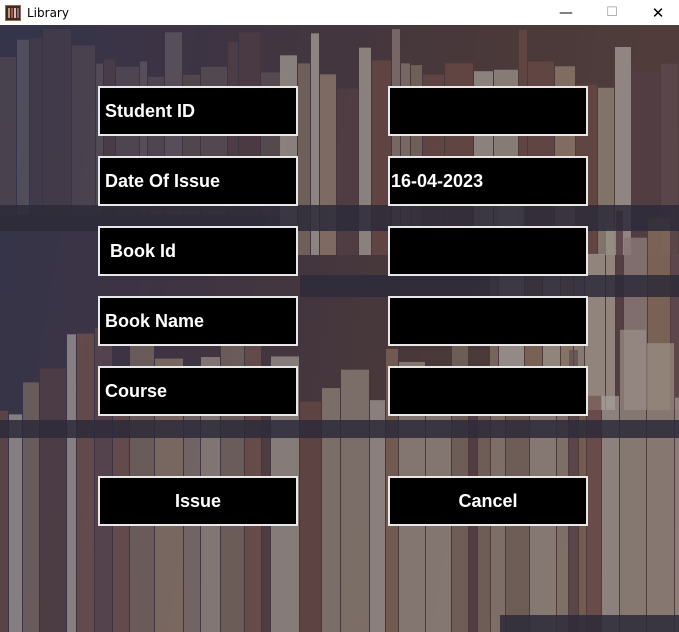  I want to click on student-id-field, so click(488, 111).